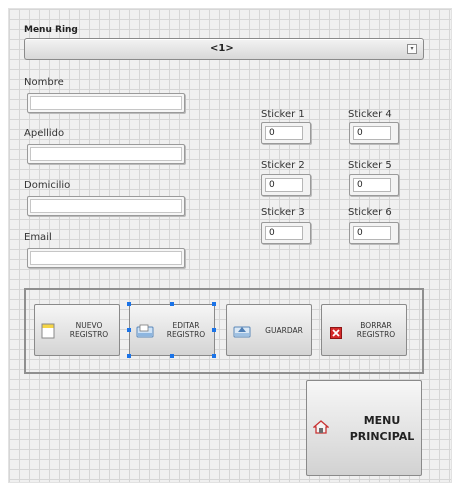 The width and height of the screenshot is (458, 487). I want to click on sticker-3-label: Sticker 3, so click(283, 212).